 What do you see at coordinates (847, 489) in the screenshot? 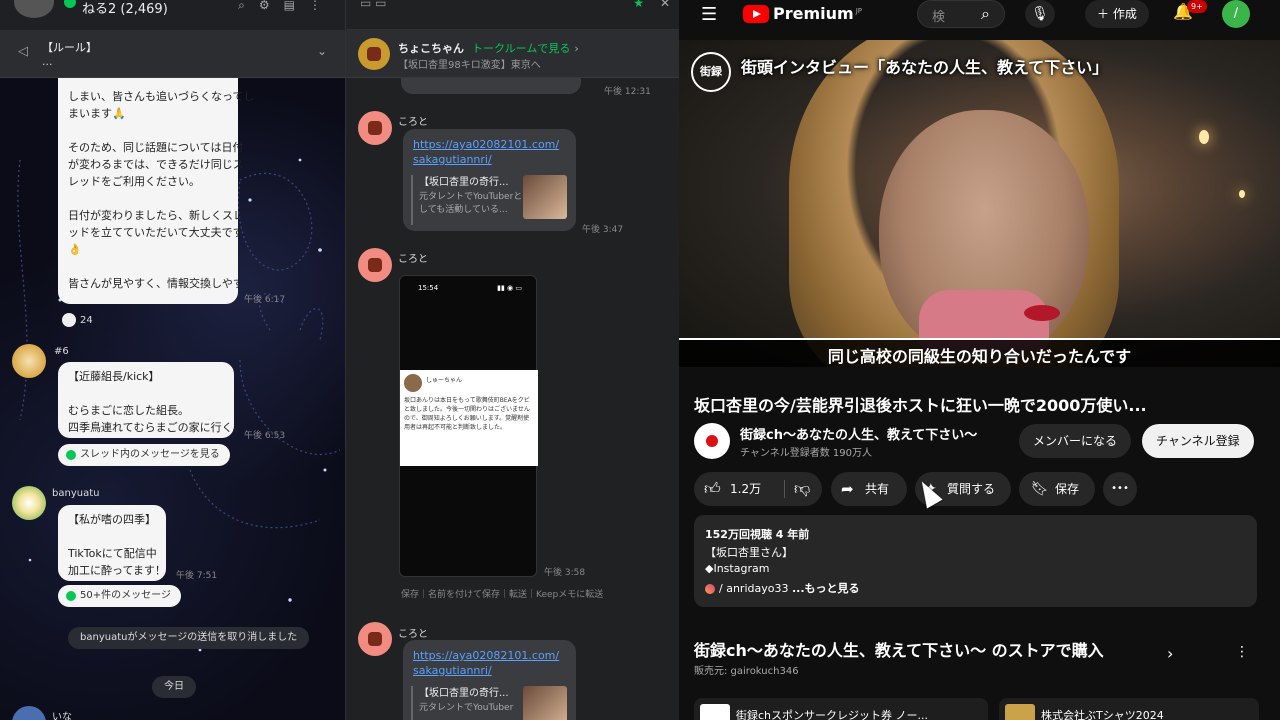
I see `share-icon: ➦` at bounding box center [847, 489].